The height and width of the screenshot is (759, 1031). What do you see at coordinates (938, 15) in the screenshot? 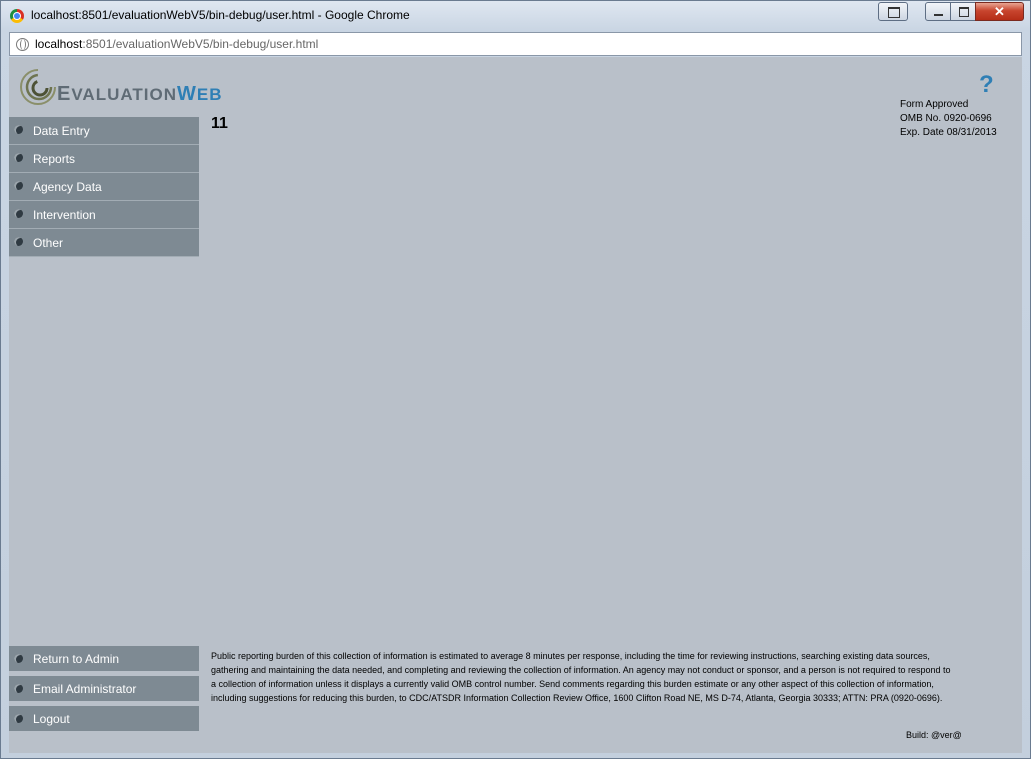
I see `minimize-icon` at bounding box center [938, 15].